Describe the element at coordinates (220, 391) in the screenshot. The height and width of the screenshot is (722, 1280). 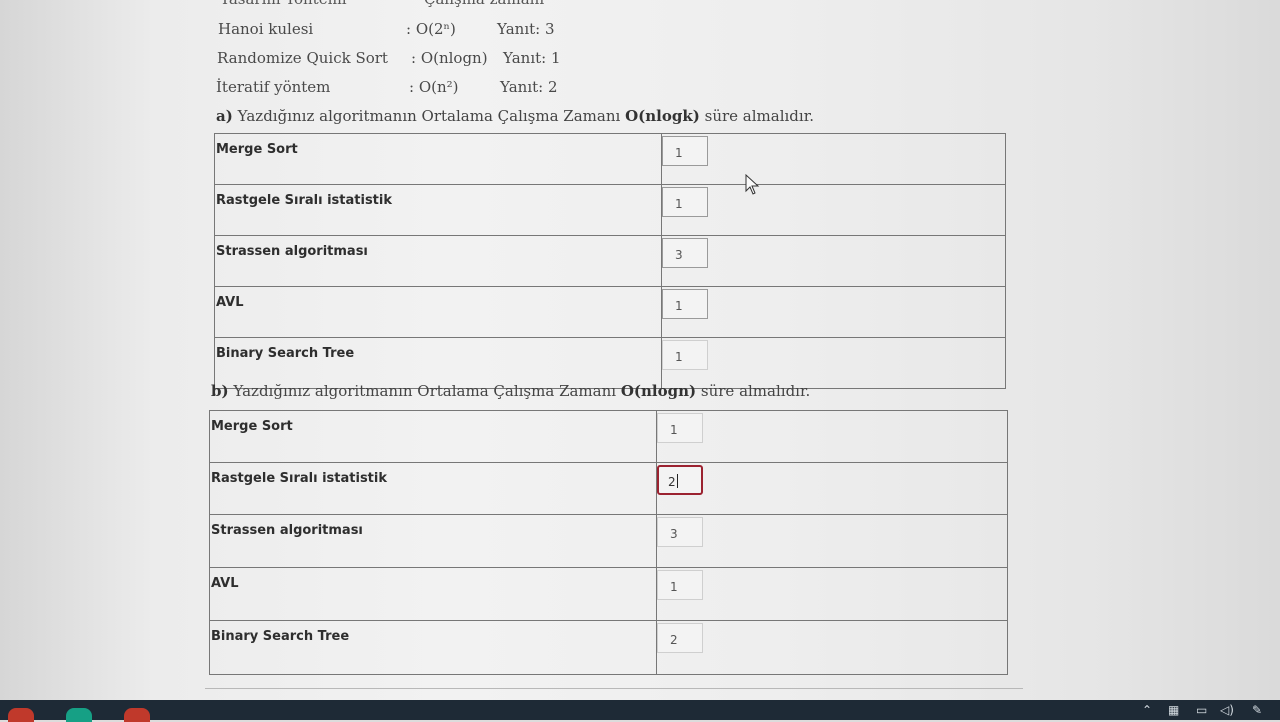
I see `question-label: b)` at that location.